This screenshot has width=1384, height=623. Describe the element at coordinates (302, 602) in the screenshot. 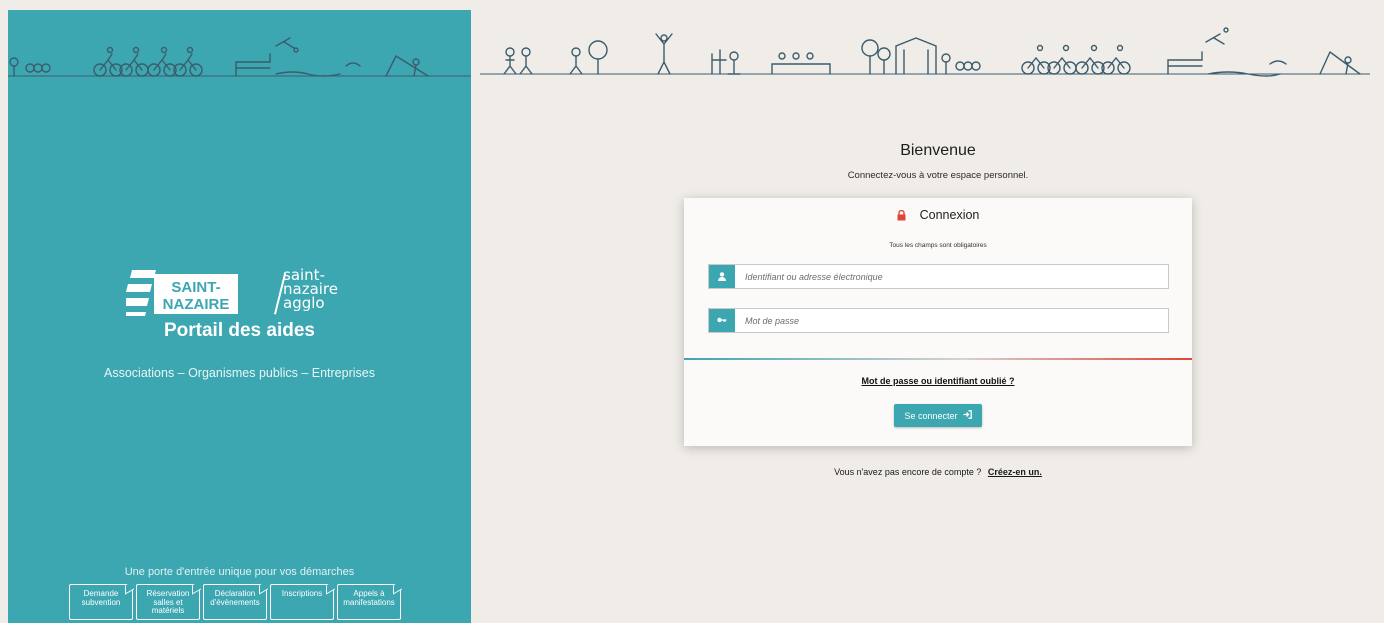

I see `tile-inscriptions: Inscriptions` at that location.